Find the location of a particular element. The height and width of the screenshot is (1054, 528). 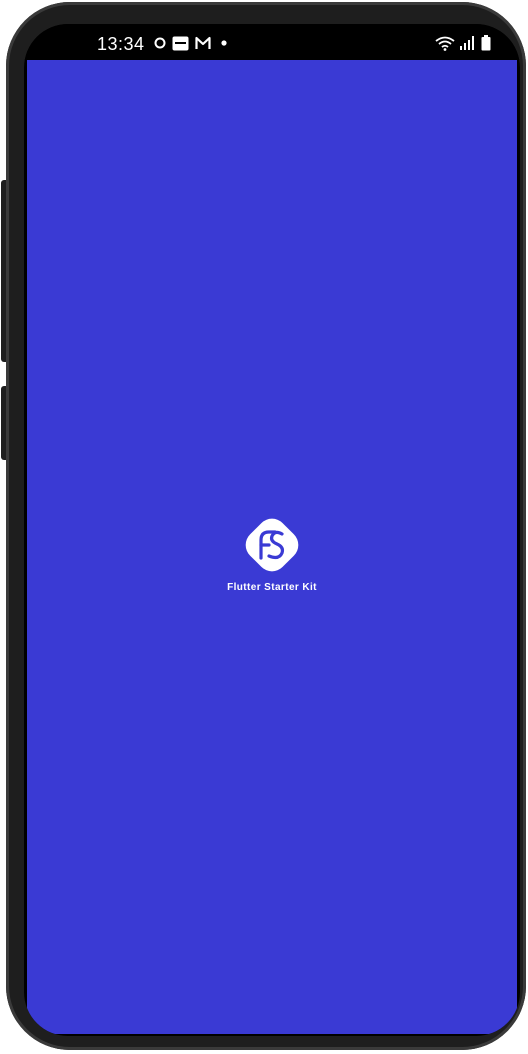

status-bar: 13:34 is located at coordinates (272, 42).